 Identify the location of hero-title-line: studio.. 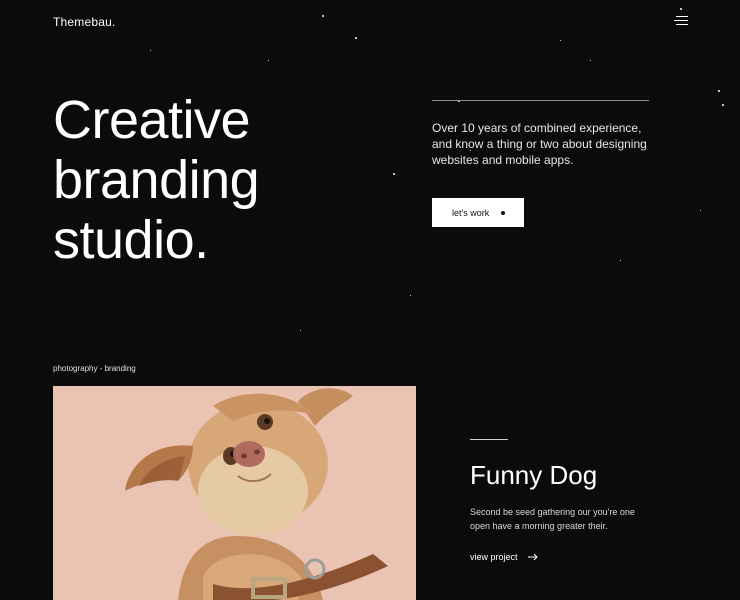
(131, 240).